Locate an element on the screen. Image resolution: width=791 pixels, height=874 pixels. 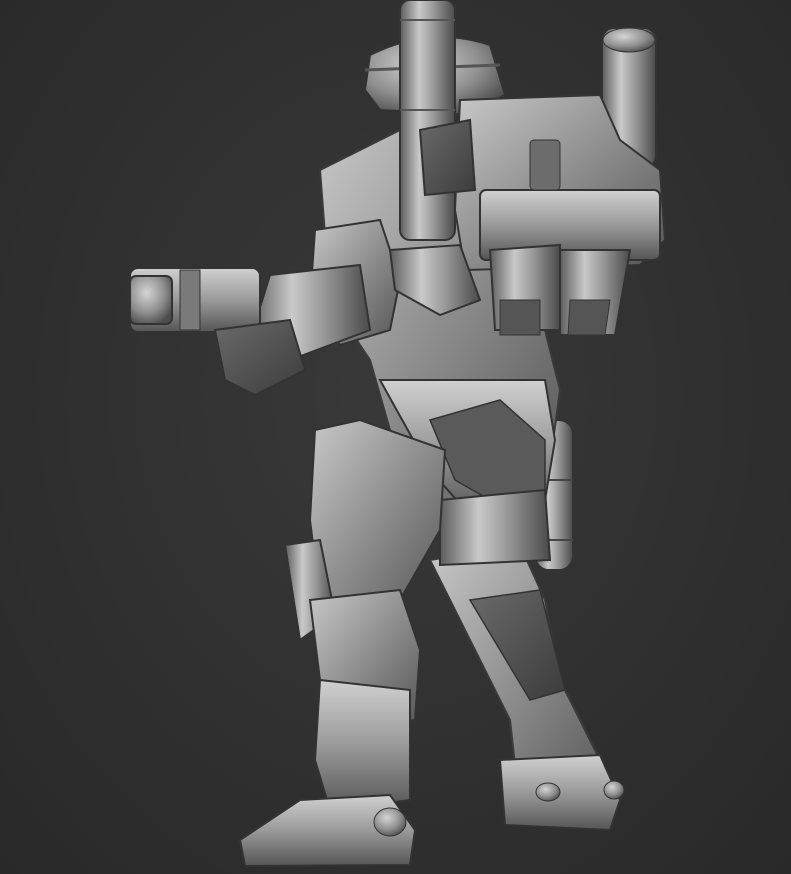
arm-and-blaster is located at coordinates (265, 307).